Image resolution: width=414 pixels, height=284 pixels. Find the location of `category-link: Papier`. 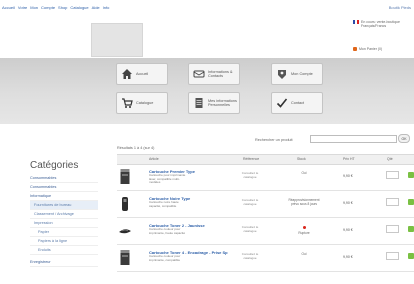

category-link: Papier is located at coordinates (64, 232).